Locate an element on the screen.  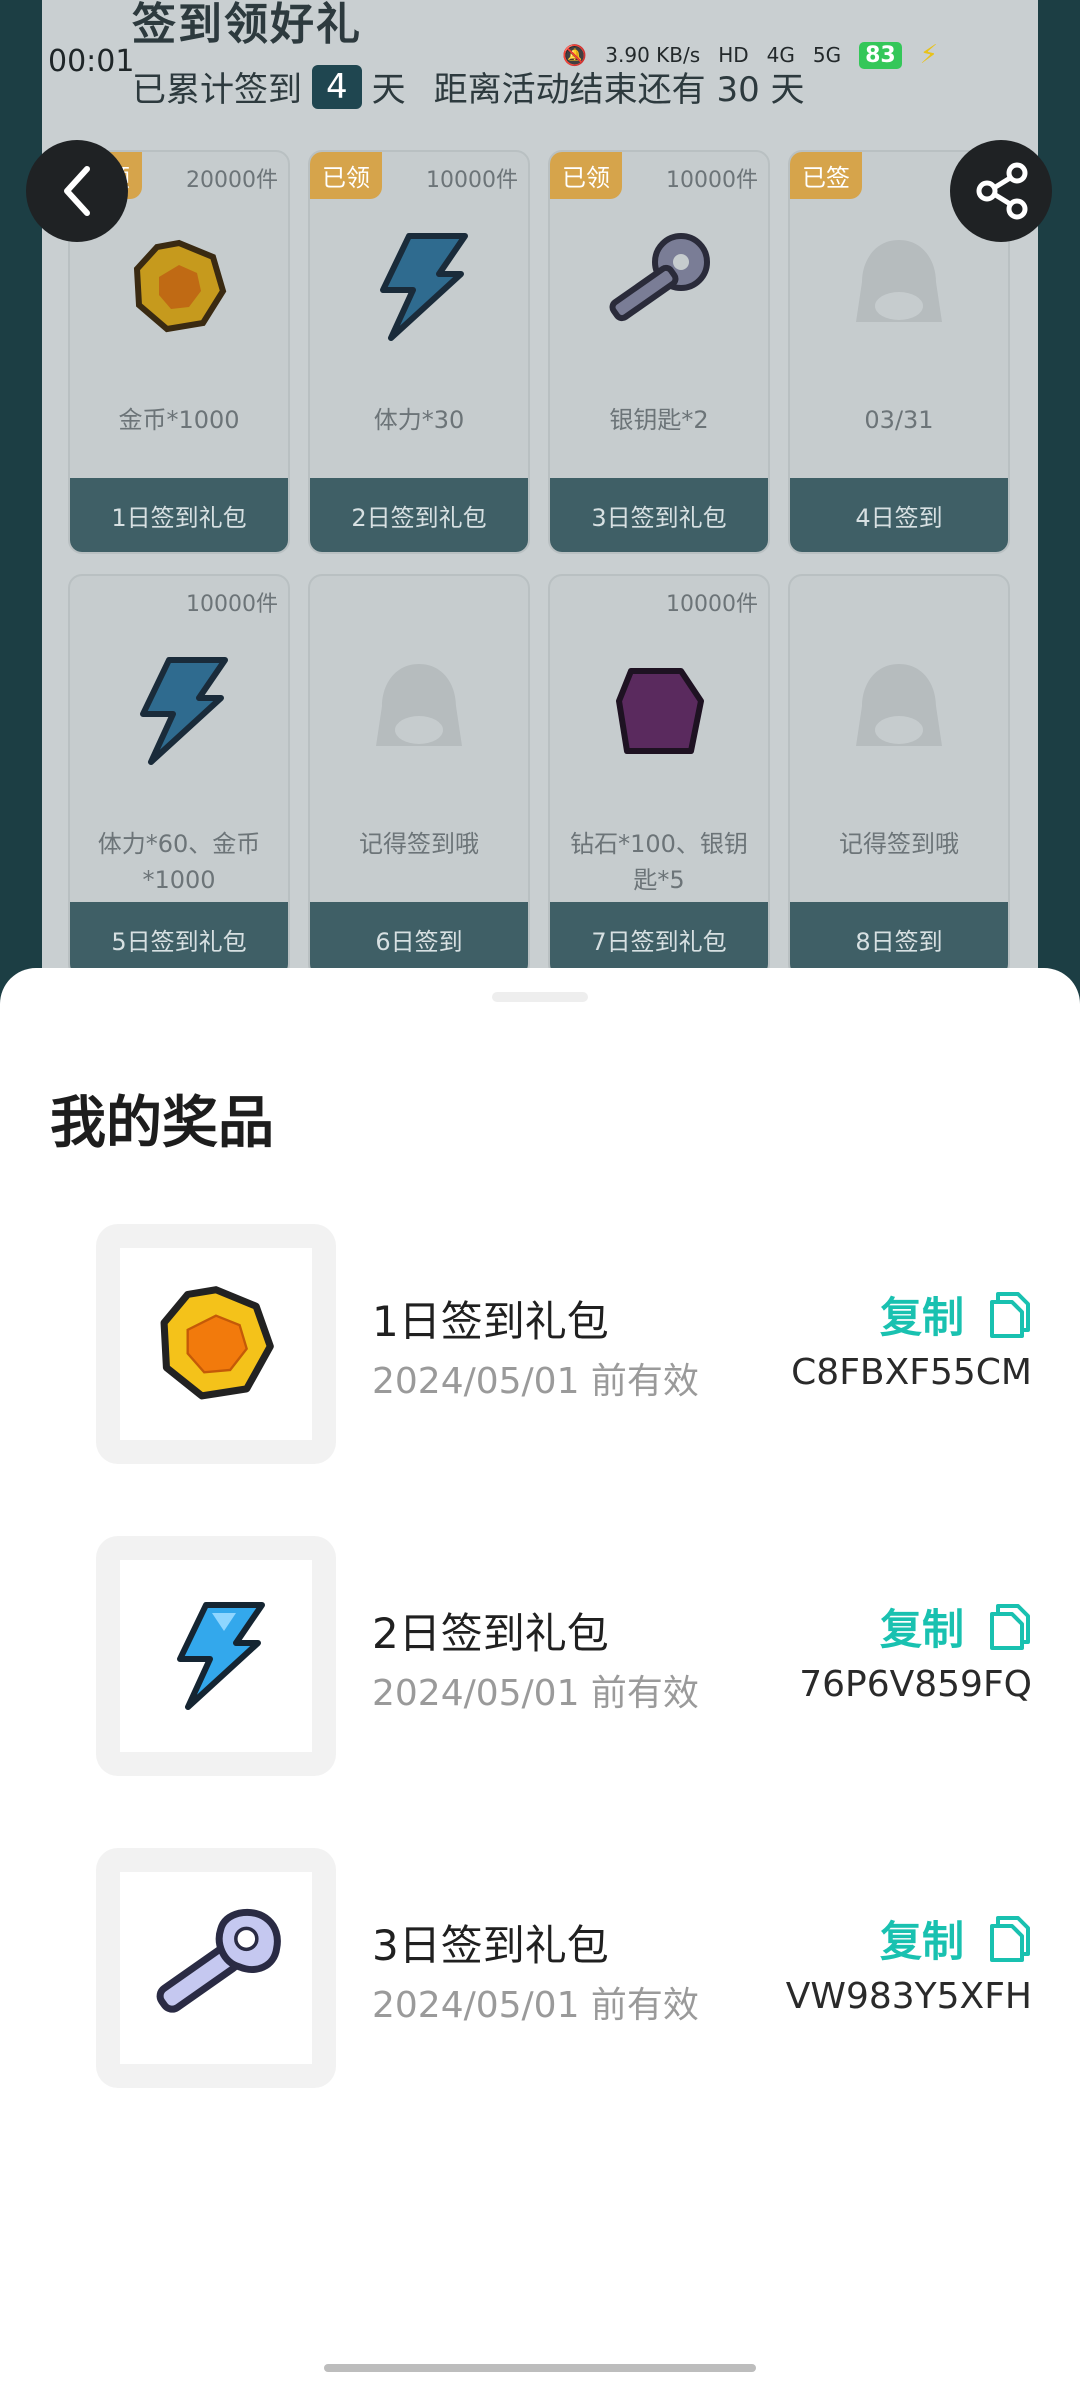
reward-desc: 银钥匙*2 is located at coordinates (659, 420).